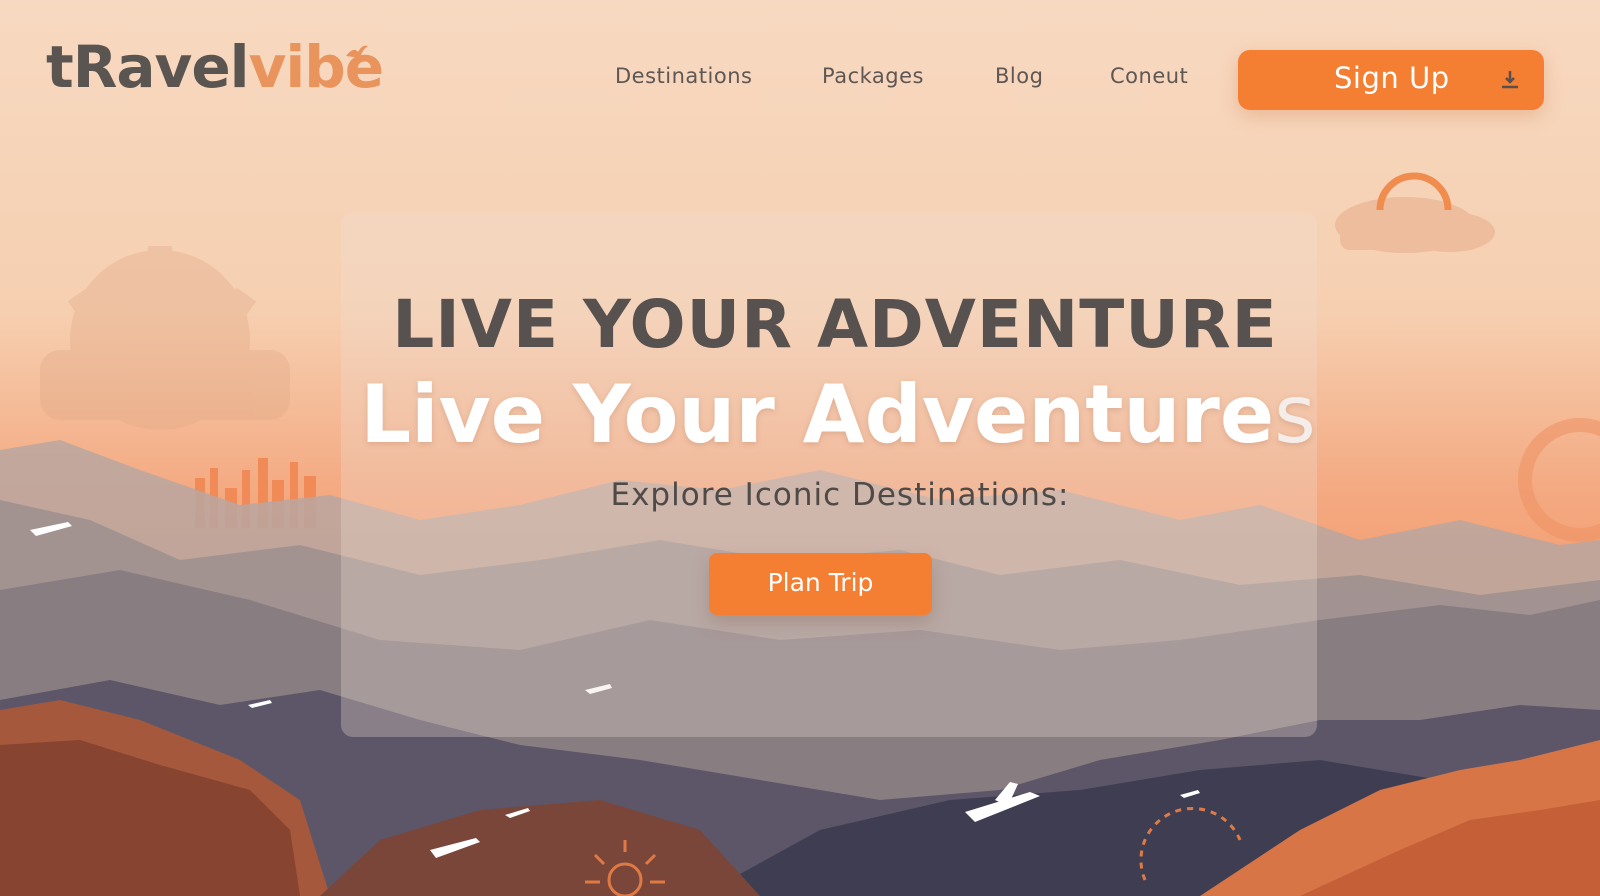 The height and width of the screenshot is (896, 1600). I want to click on brand-logo: tRavelvibe, so click(215, 67).